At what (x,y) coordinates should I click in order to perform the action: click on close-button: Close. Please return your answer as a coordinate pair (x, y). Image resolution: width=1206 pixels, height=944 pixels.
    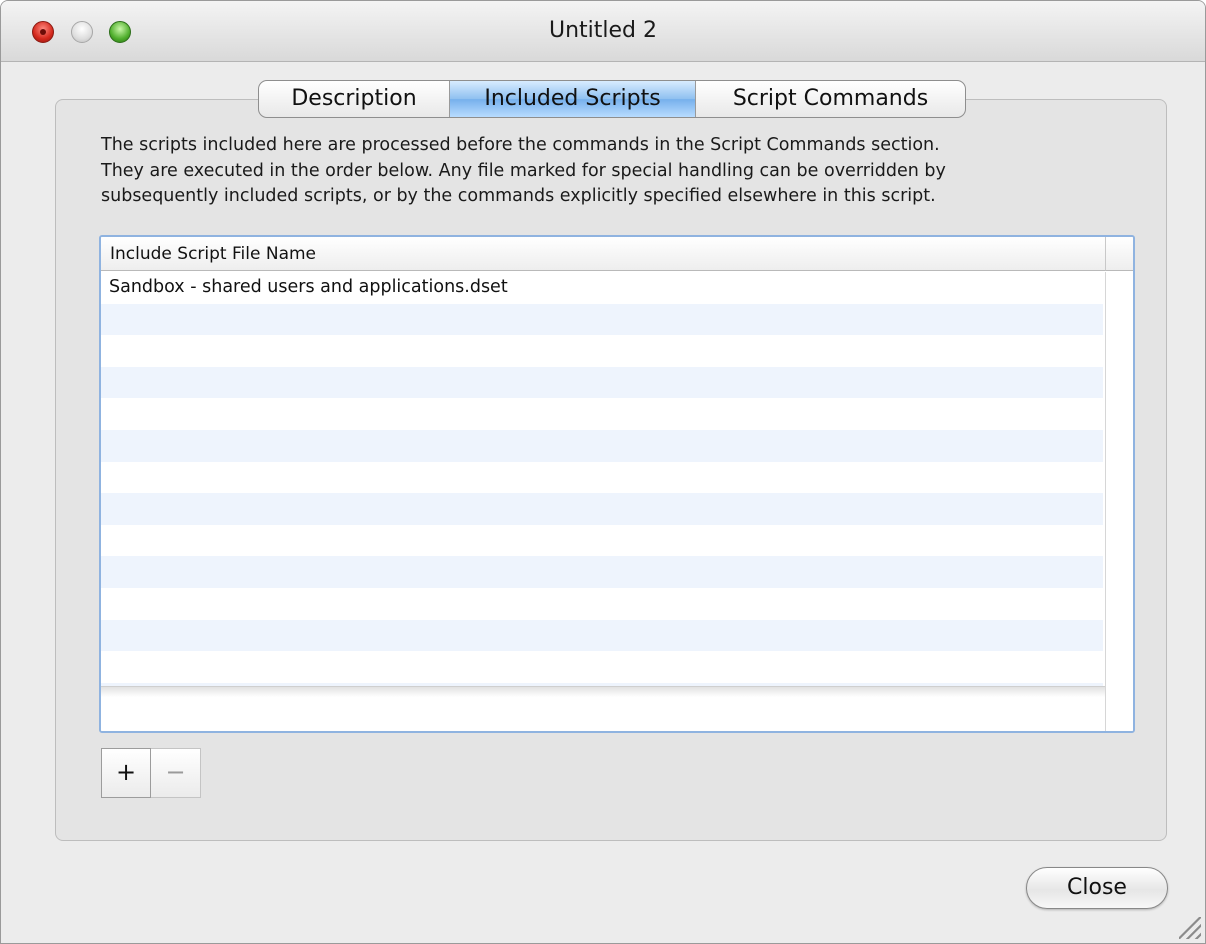
    Looking at the image, I should click on (1097, 888).